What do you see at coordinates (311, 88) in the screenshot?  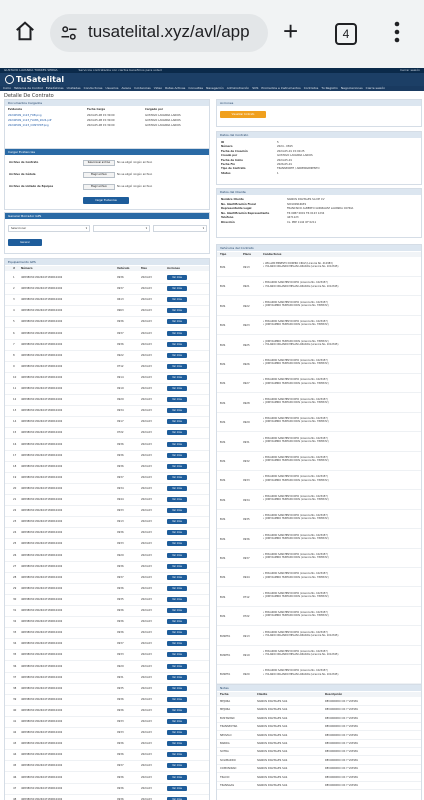 I see `menu-item: Contratos` at bounding box center [311, 88].